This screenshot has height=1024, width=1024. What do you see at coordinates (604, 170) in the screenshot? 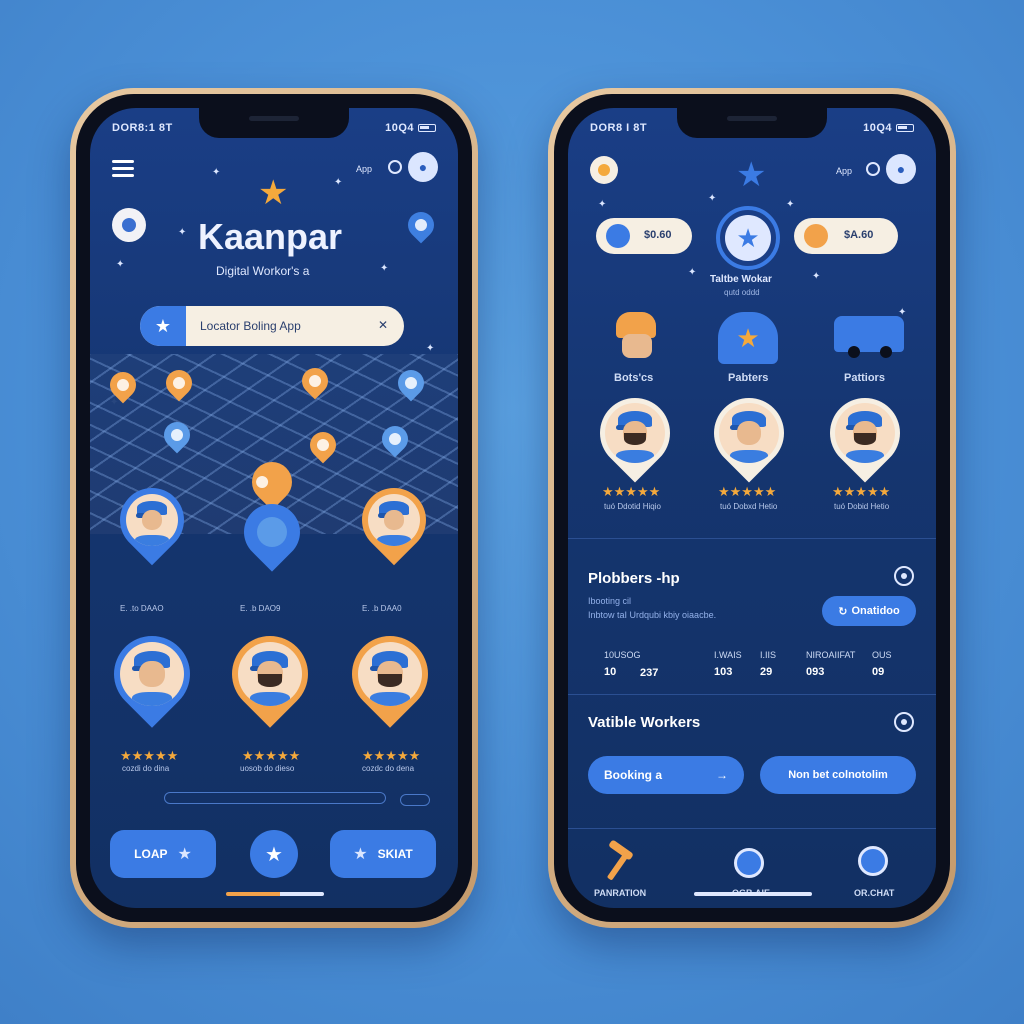
I see `sun-icon` at bounding box center [604, 170].